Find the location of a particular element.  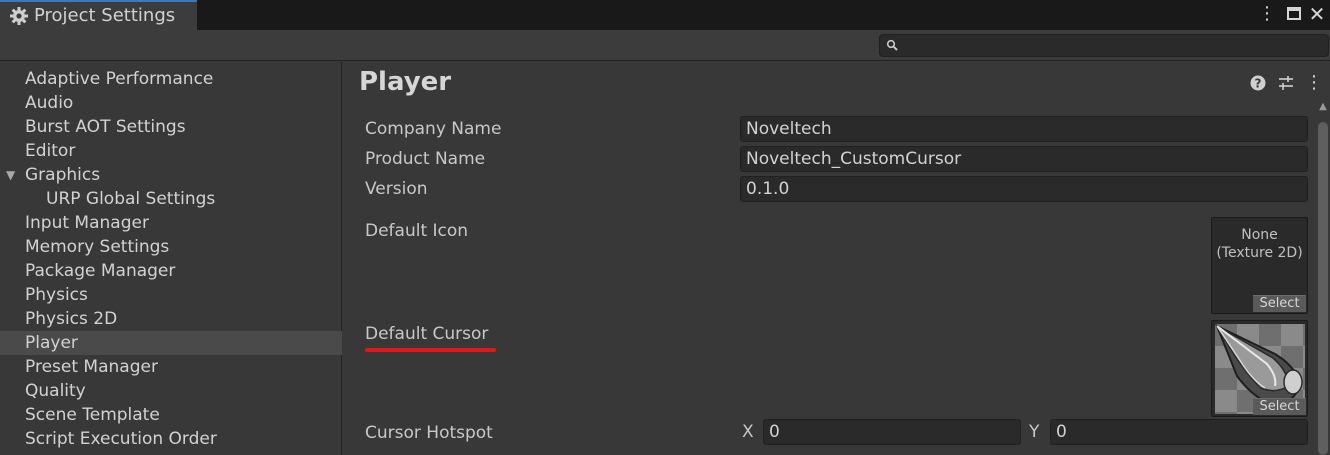

sidebar-item-label: Package Manager is located at coordinates (100, 271).